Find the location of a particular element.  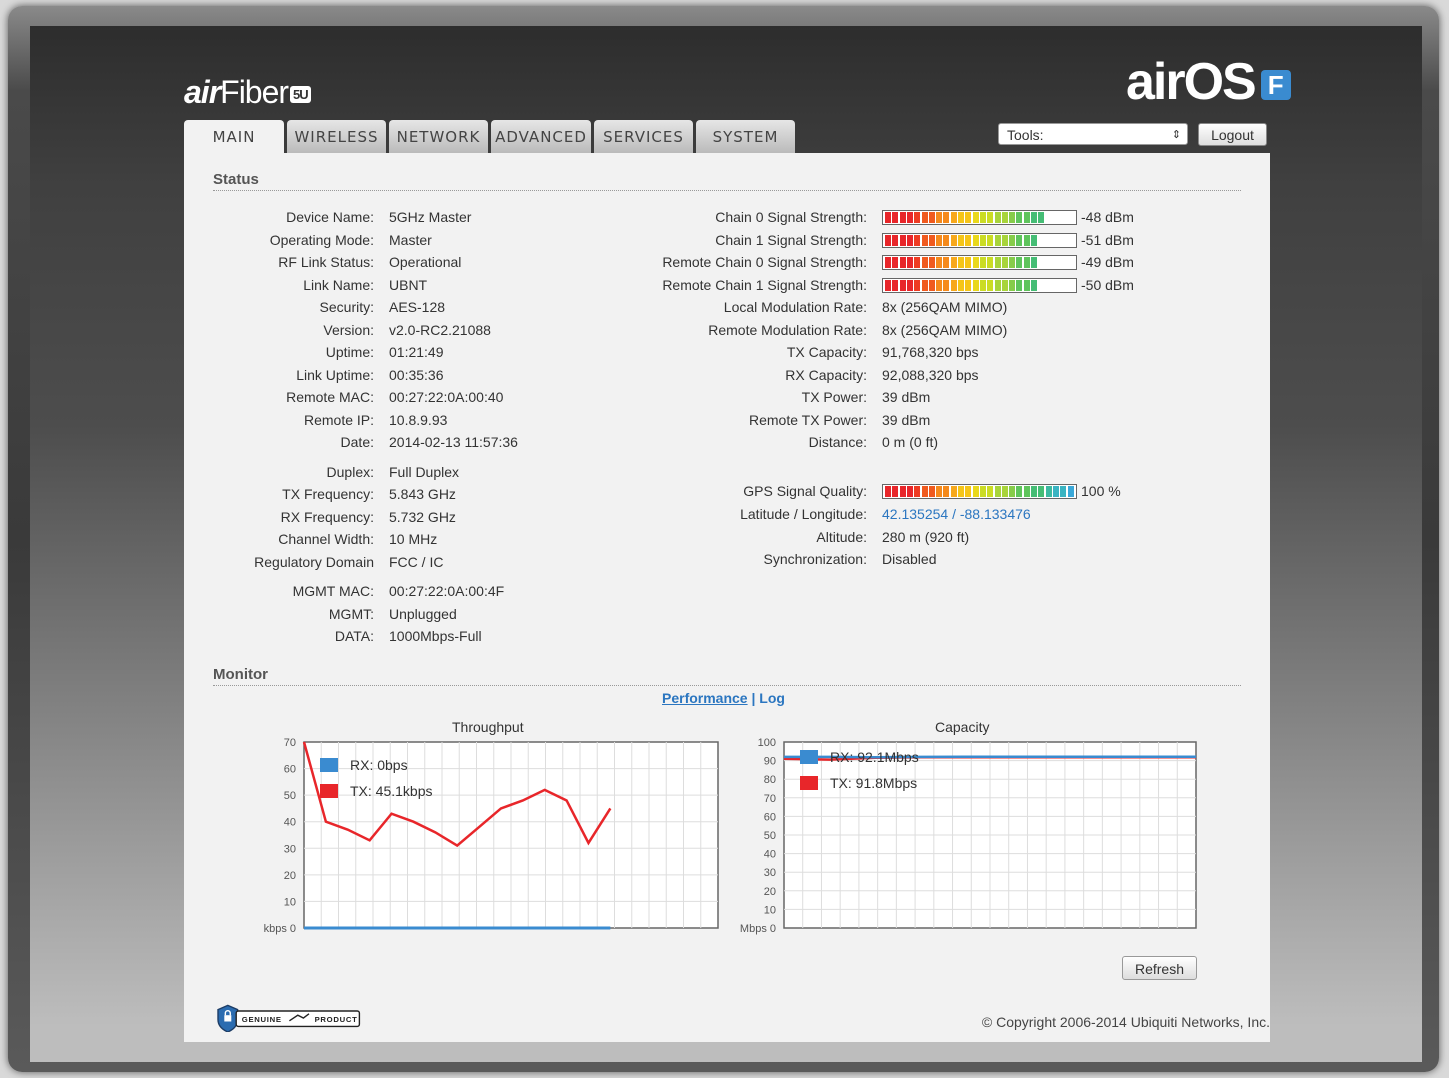

status-label: Chain 0 Signal Strength: is located at coordinates (791, 217).